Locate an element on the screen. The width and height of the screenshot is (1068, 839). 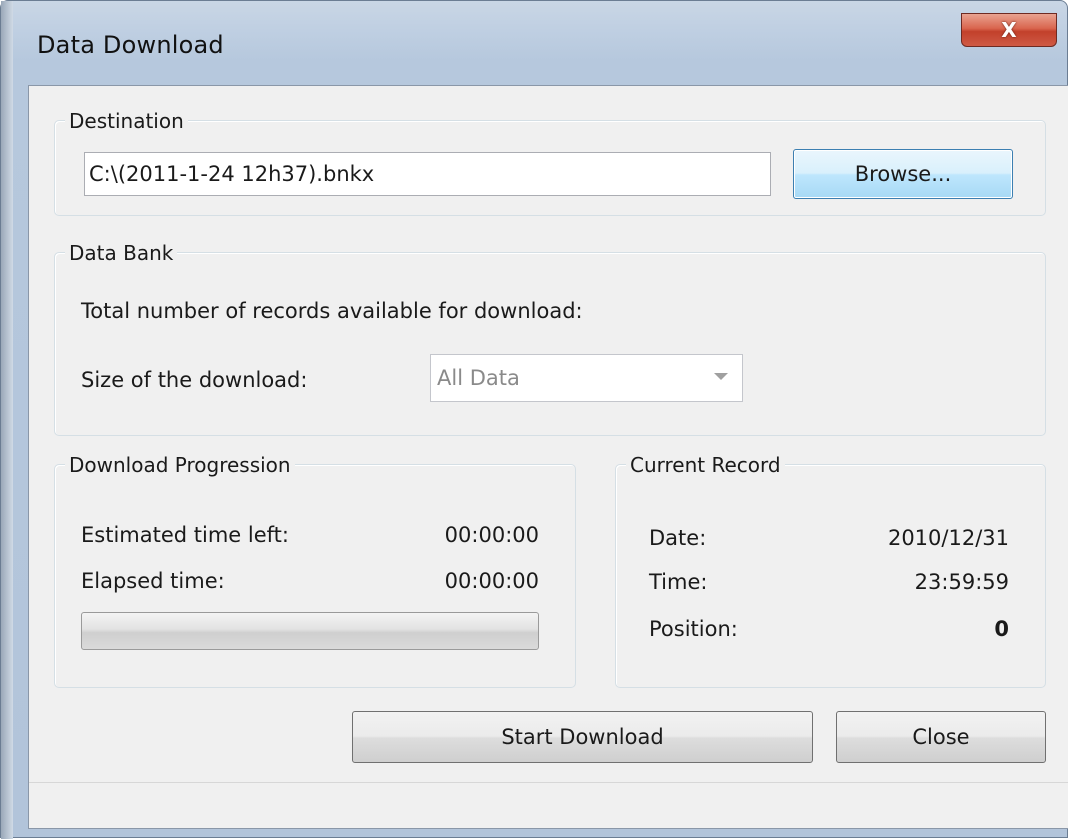
window-title: Data Download is located at coordinates (130, 45).